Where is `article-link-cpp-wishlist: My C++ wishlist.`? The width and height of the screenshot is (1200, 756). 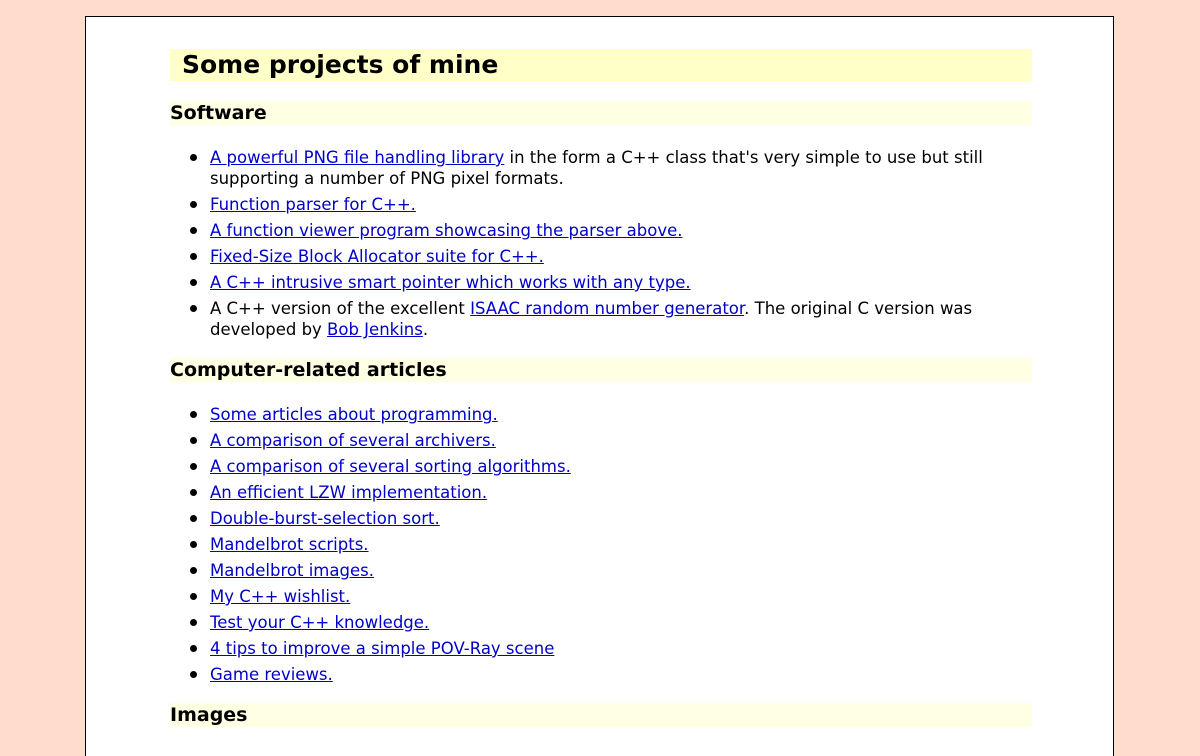
article-link-cpp-wishlist: My C++ wishlist. is located at coordinates (280, 596).